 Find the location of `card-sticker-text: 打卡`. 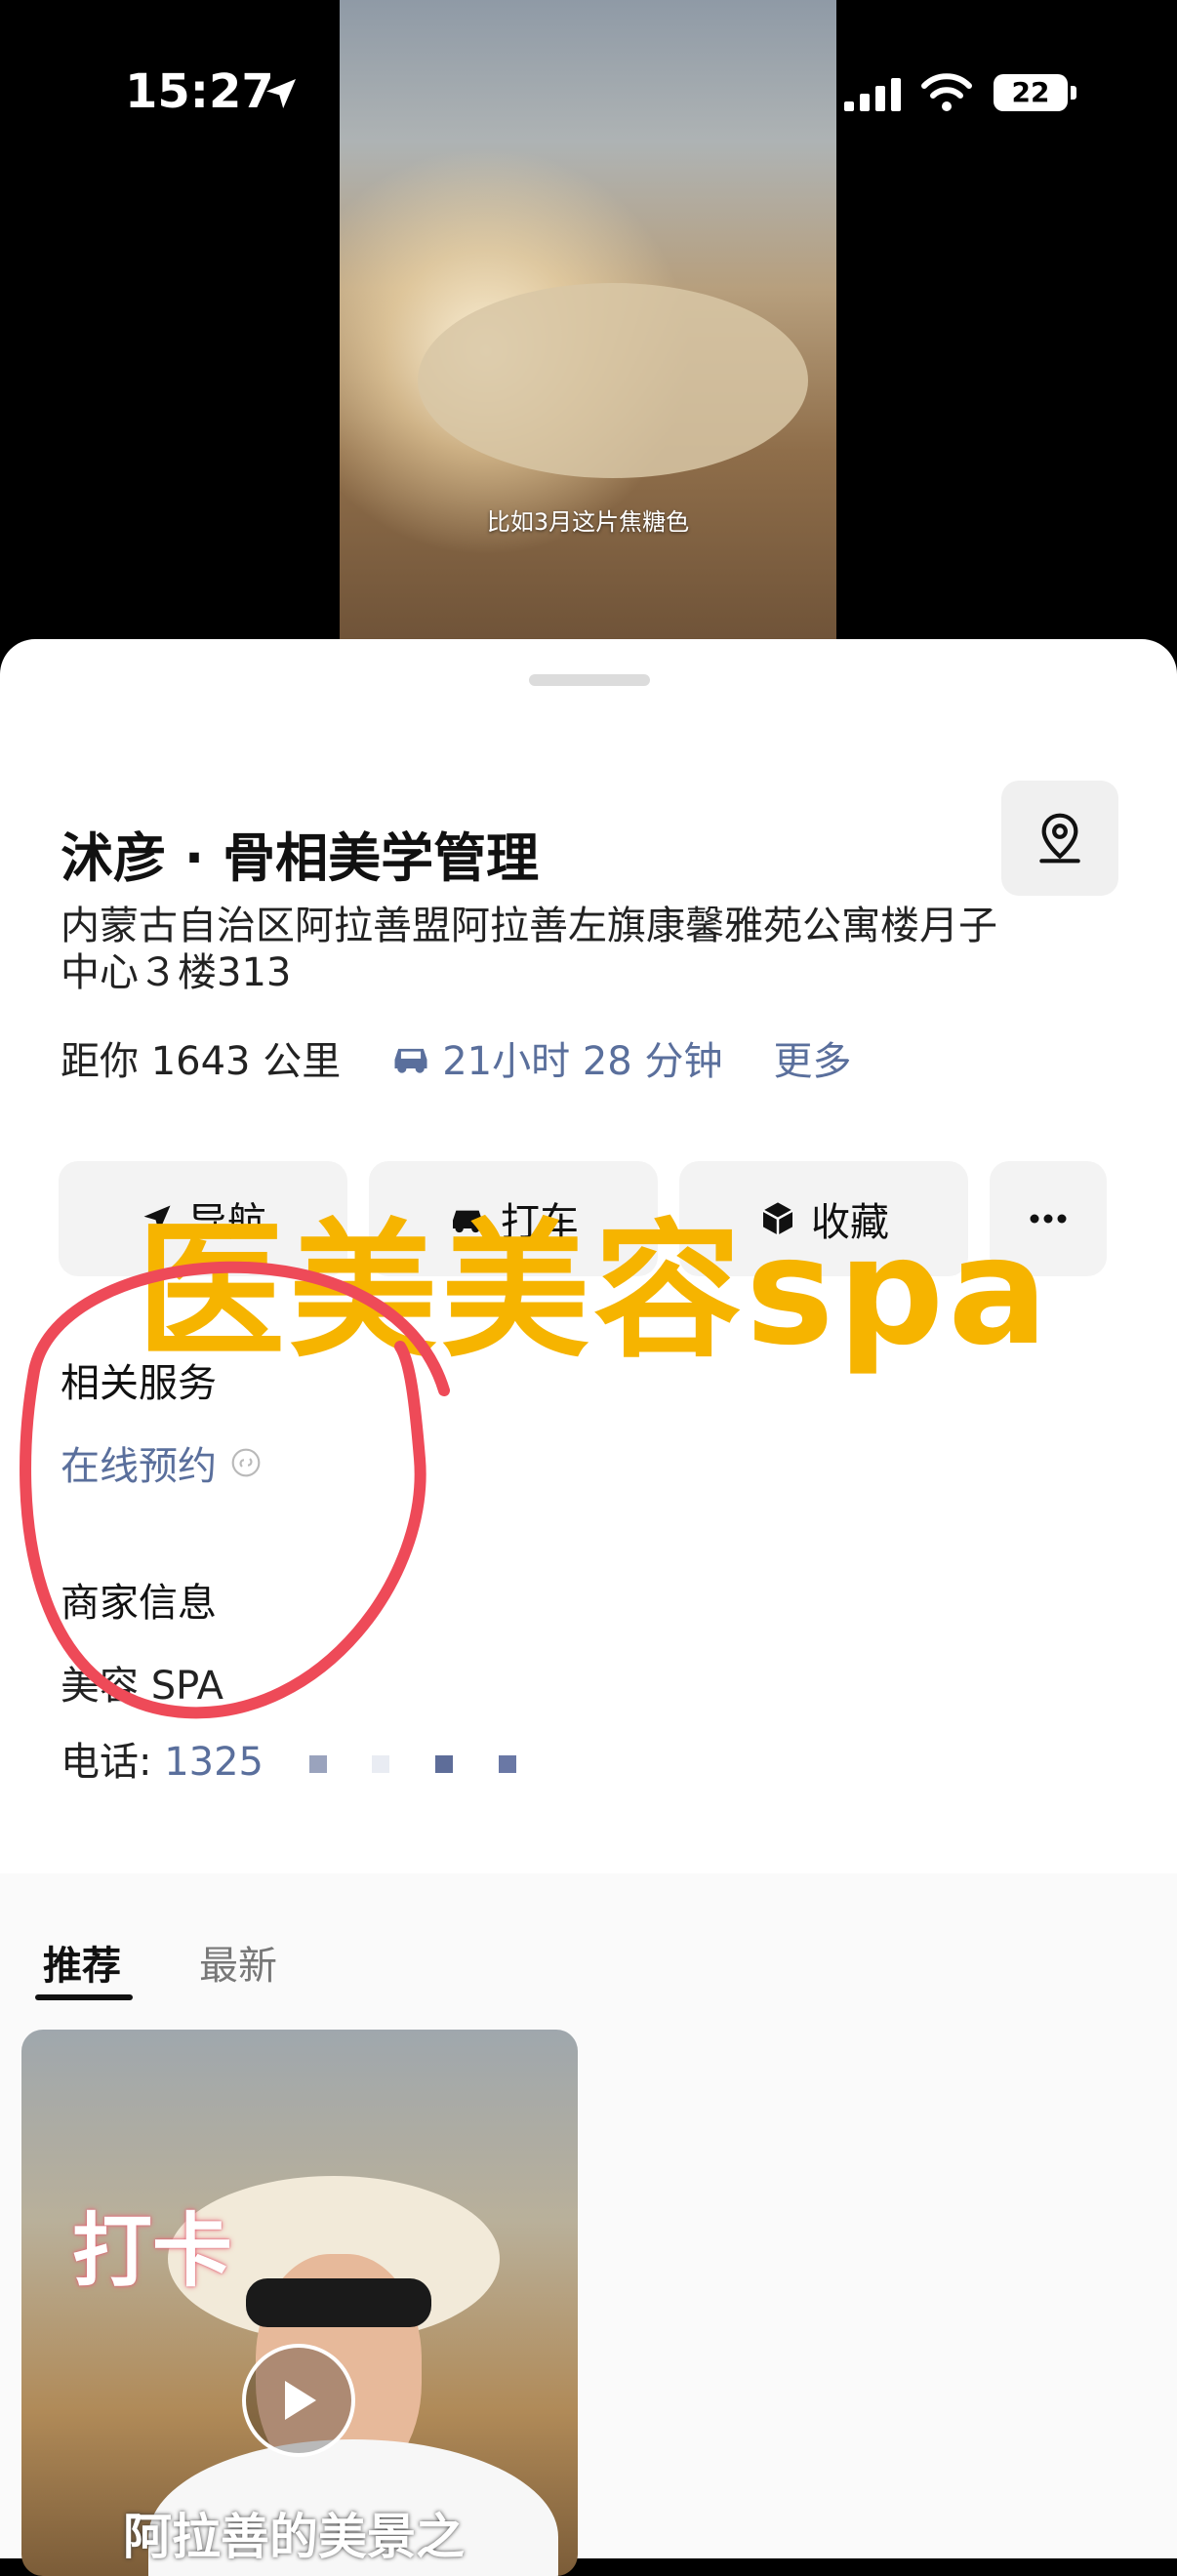

card-sticker-text: 打卡 is located at coordinates (152, 2251).